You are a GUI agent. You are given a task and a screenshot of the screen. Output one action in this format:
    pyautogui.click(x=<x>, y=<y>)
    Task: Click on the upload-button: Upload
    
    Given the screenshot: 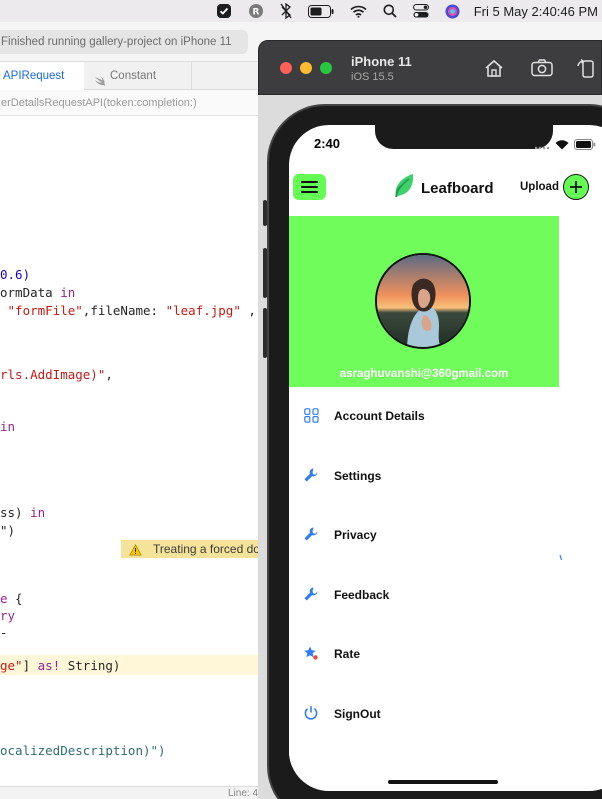 What is the action you would take?
    pyautogui.click(x=554, y=187)
    